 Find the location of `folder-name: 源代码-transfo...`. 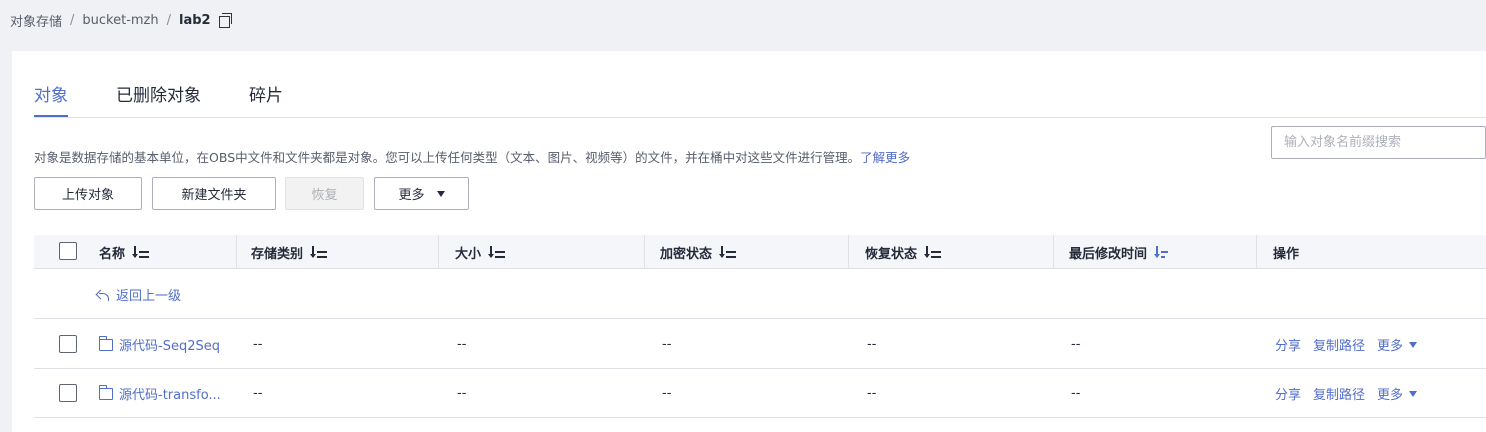

folder-name: 源代码-transfo... is located at coordinates (170, 395).